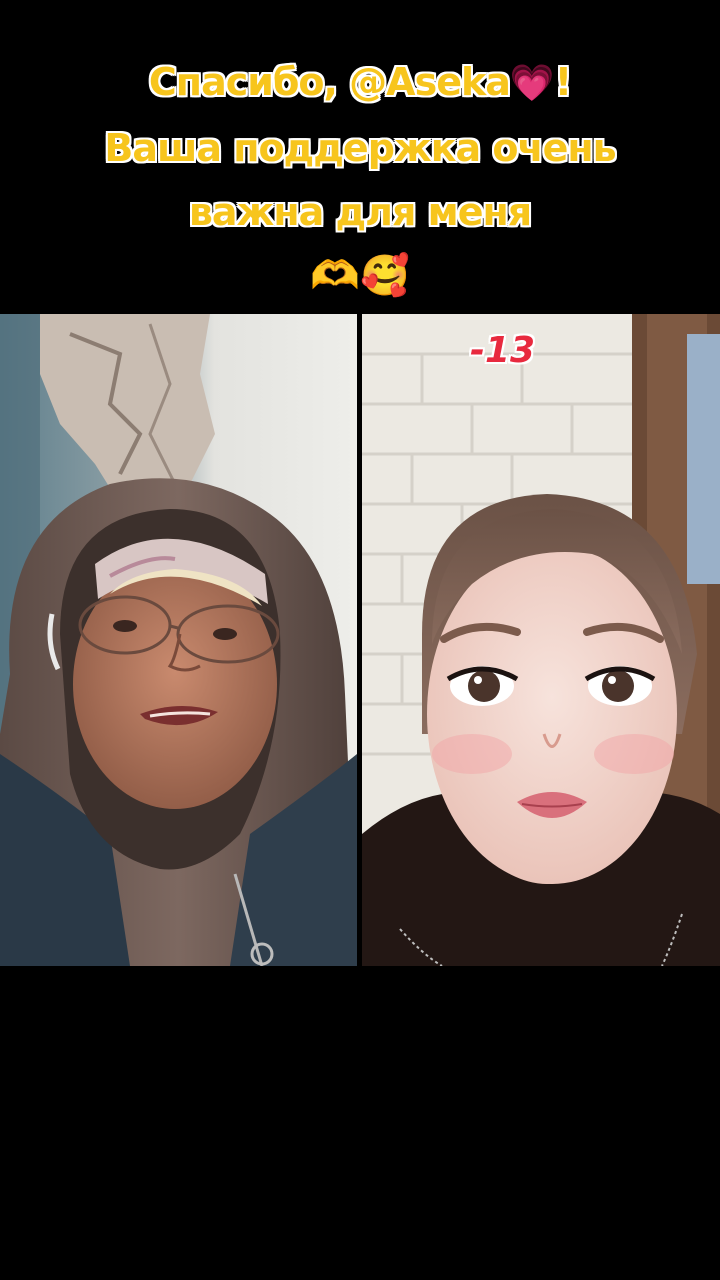 Image resolution: width=720 pixels, height=1280 pixels. Describe the element at coordinates (360, 148) in the screenshot. I see `thanks-line-2: Ваша поддержка очень` at that location.